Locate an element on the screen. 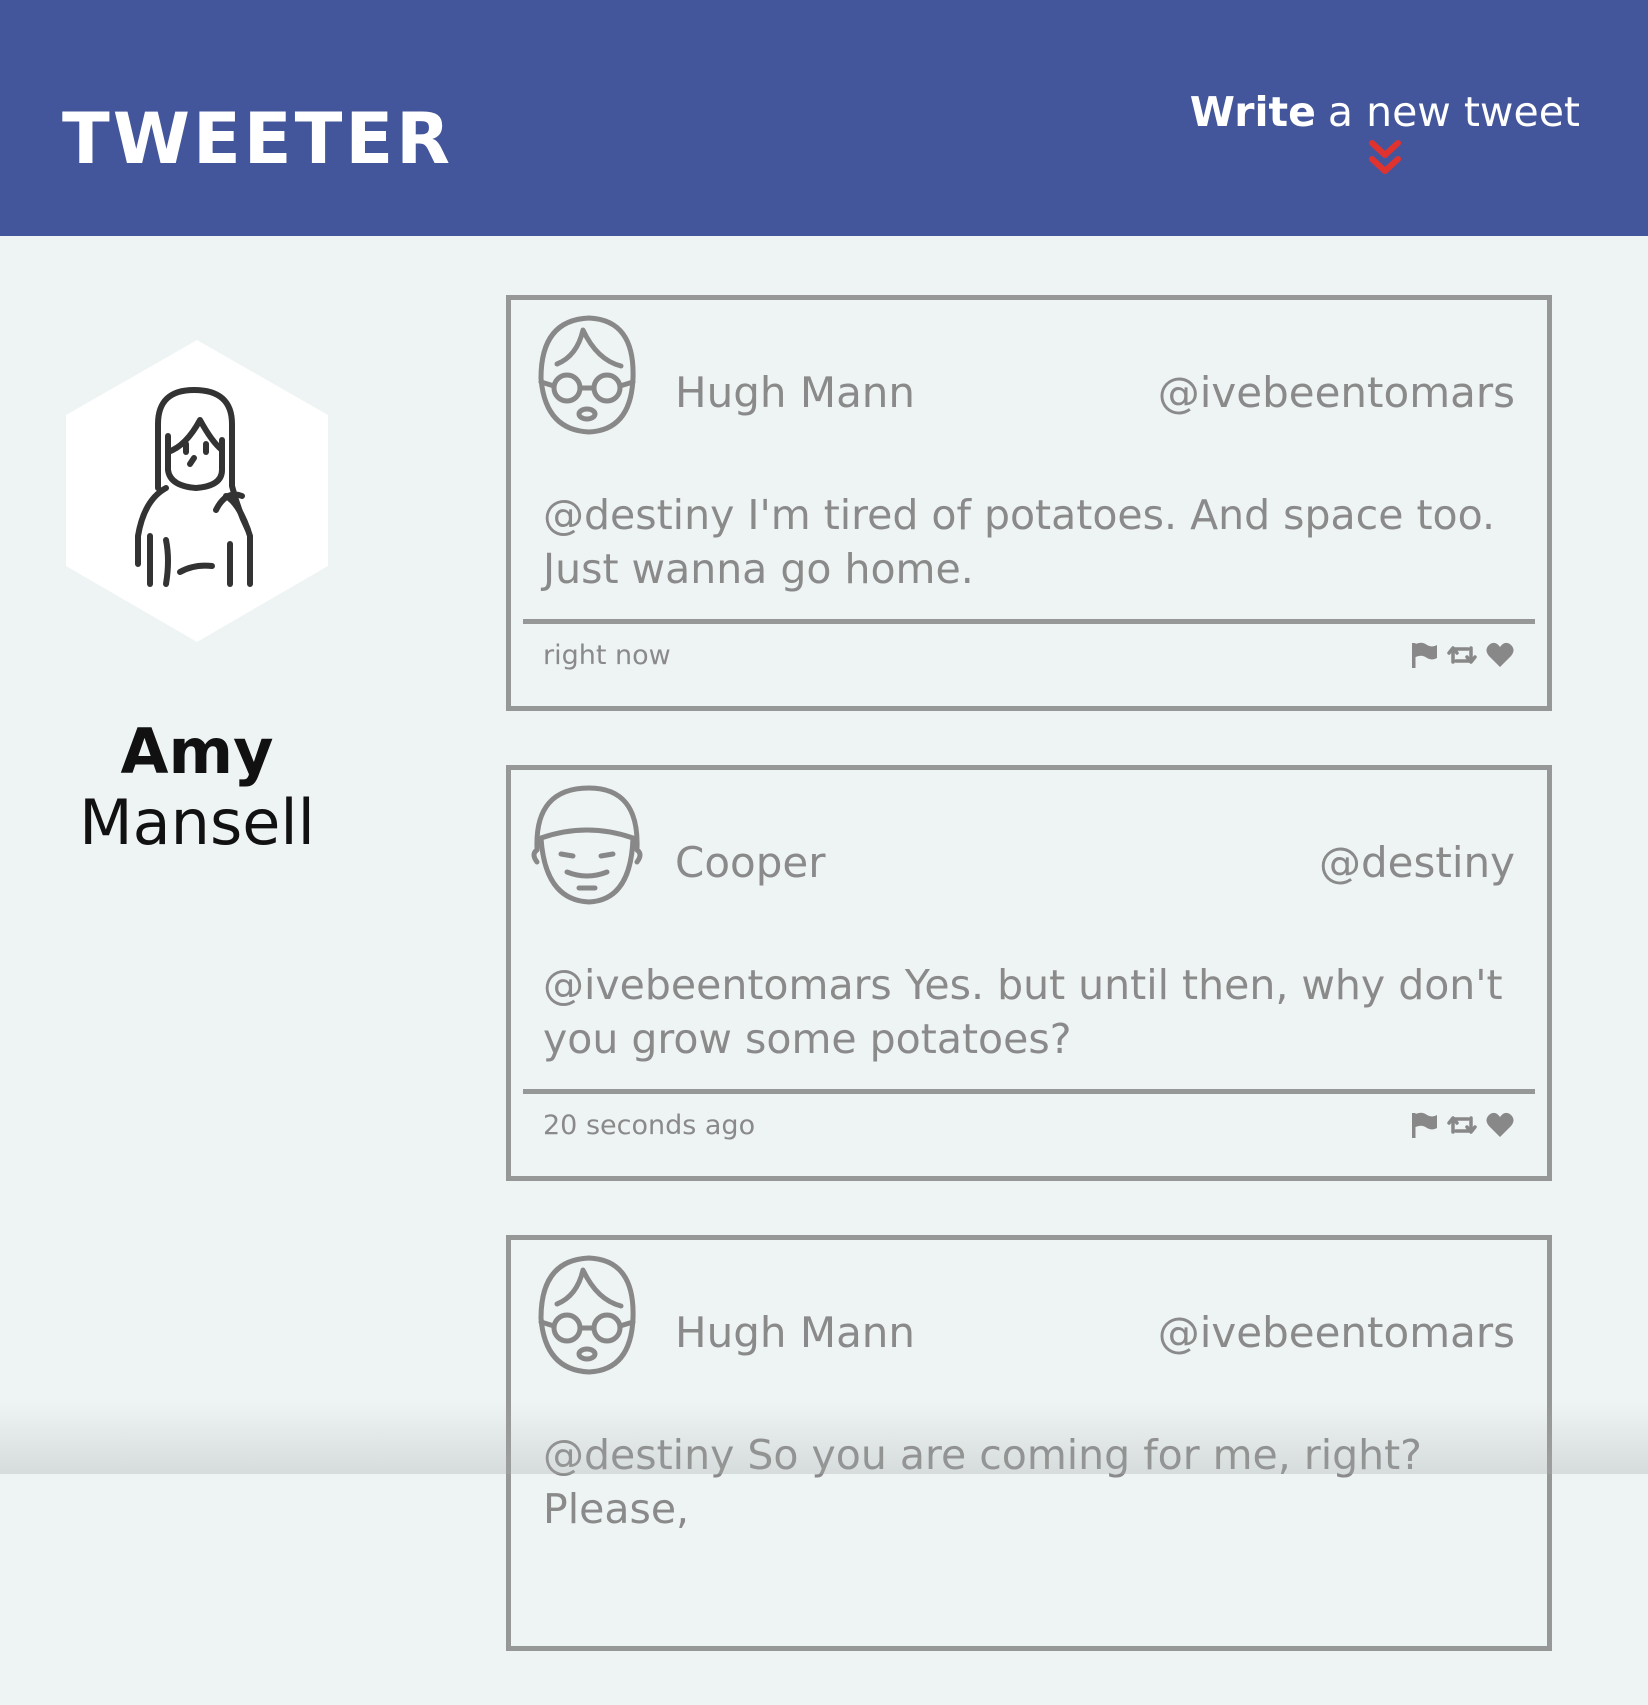 This screenshot has height=1705, width=1648. write-new-tweet-label: Writea new tweet is located at coordinates (1385, 112).